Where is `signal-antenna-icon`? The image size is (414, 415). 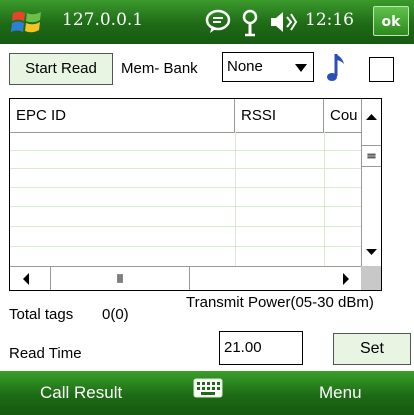
signal-antenna-icon is located at coordinates (250, 22).